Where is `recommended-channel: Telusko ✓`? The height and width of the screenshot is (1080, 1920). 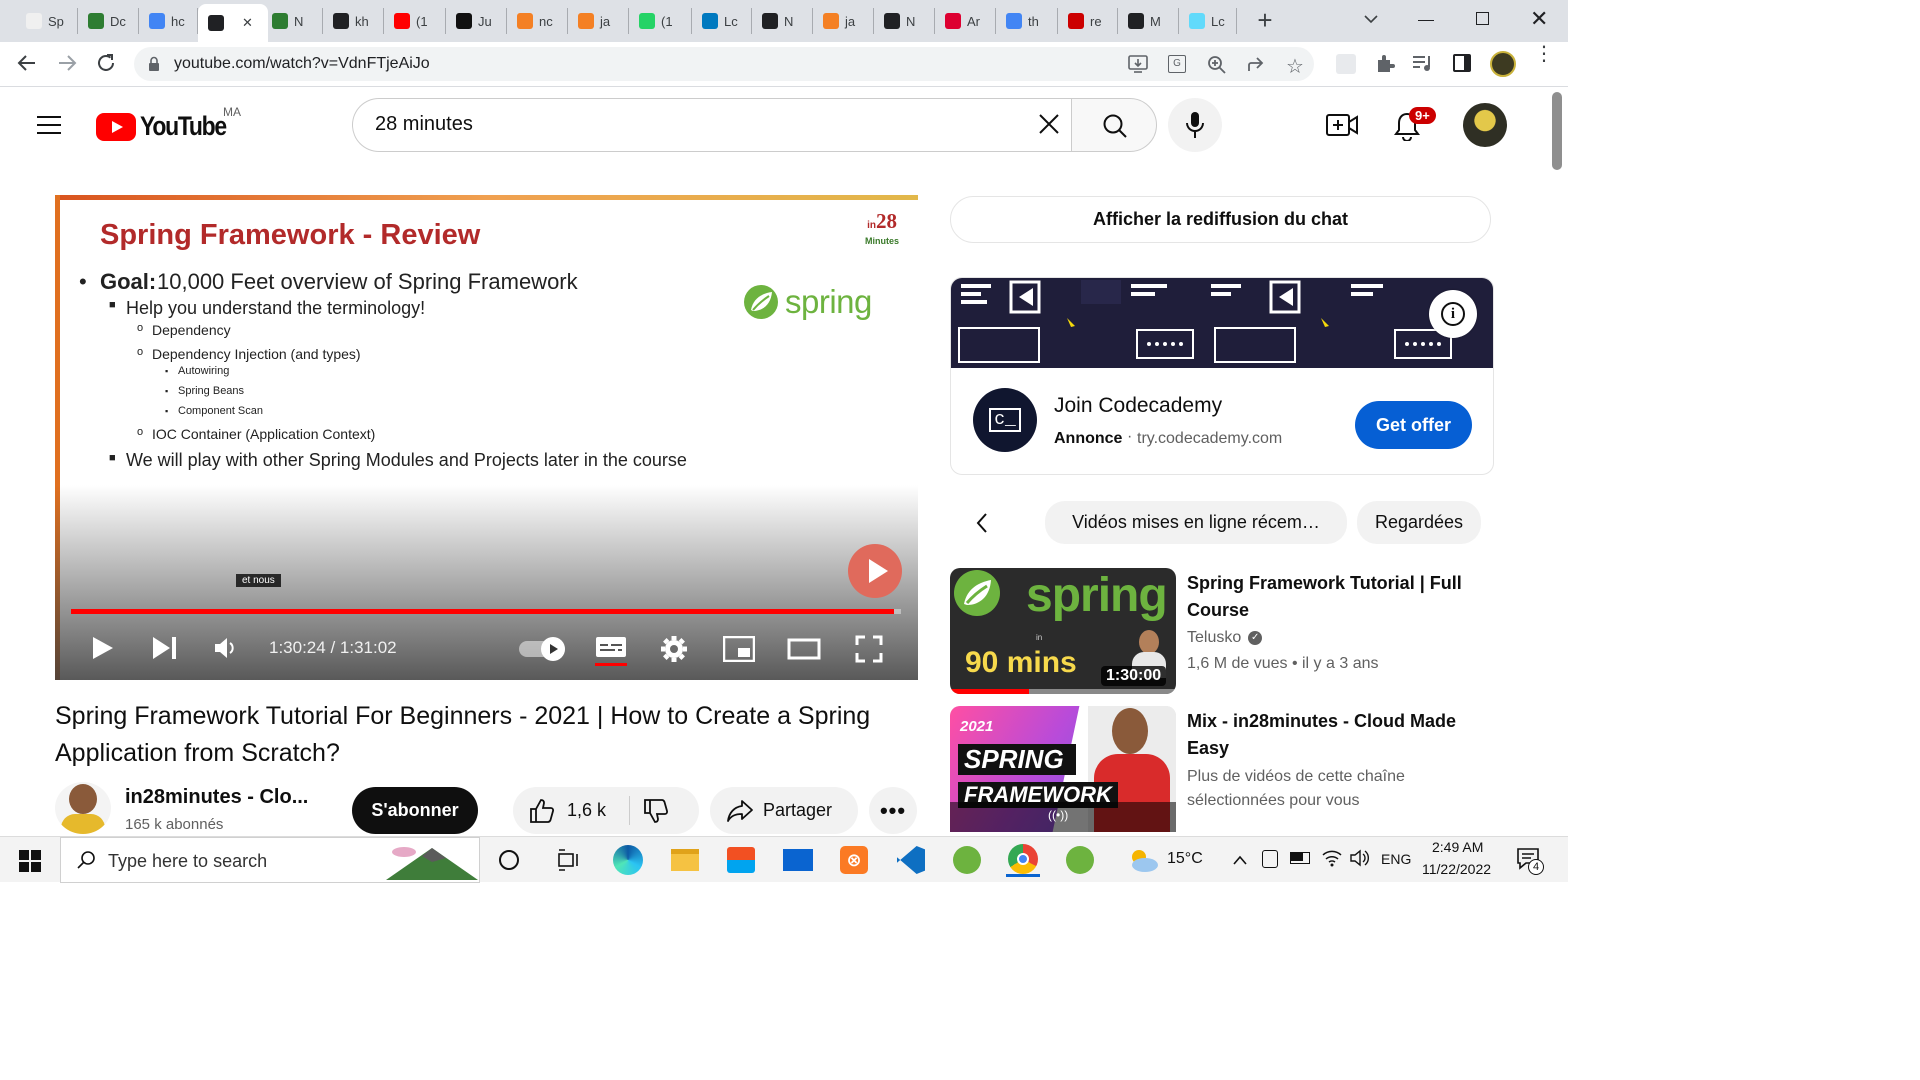
recommended-channel: Telusko ✓ is located at coordinates (1225, 638).